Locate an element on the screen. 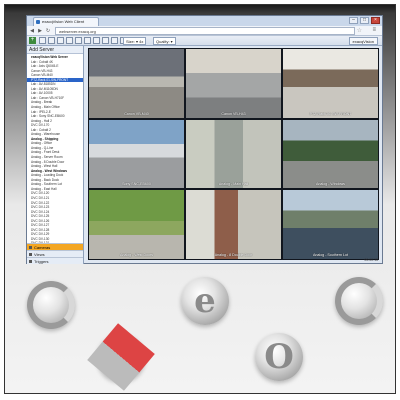 The height and width of the screenshot is (400, 400). camera-label: Canon VB-H43 is located at coordinates (233, 113).